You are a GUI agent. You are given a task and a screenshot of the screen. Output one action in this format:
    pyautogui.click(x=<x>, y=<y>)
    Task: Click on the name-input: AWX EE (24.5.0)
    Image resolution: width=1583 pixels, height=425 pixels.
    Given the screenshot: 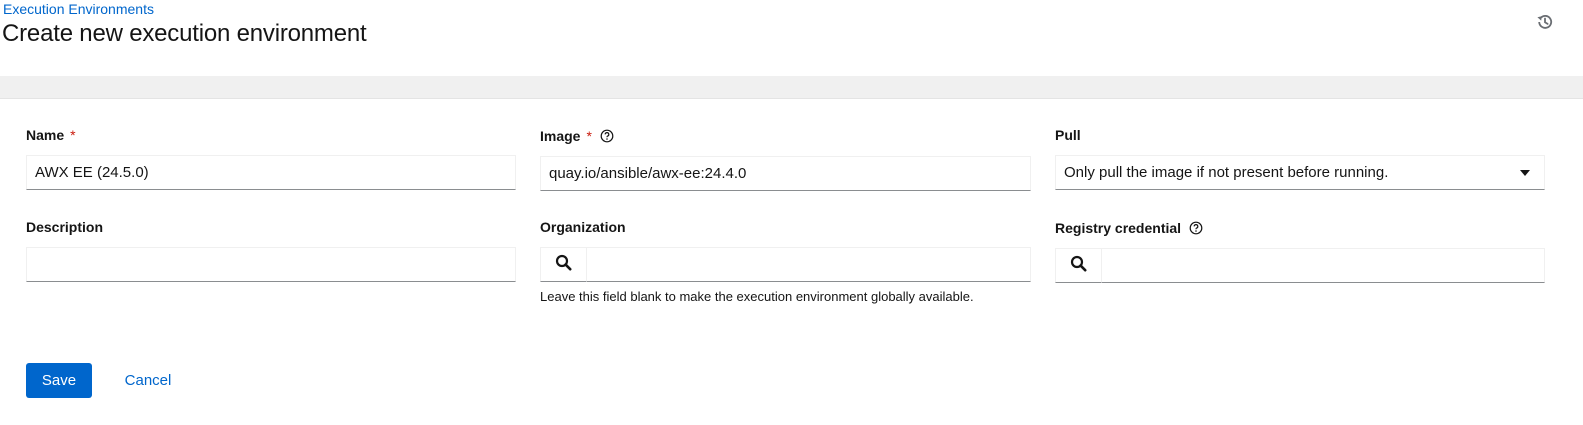 What is the action you would take?
    pyautogui.click(x=271, y=172)
    